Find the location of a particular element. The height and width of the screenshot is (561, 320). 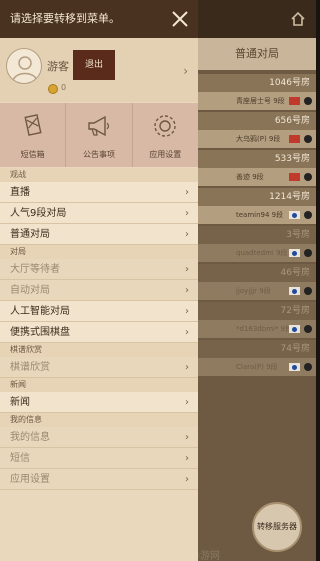

username: 游客 is located at coordinates (58, 66).